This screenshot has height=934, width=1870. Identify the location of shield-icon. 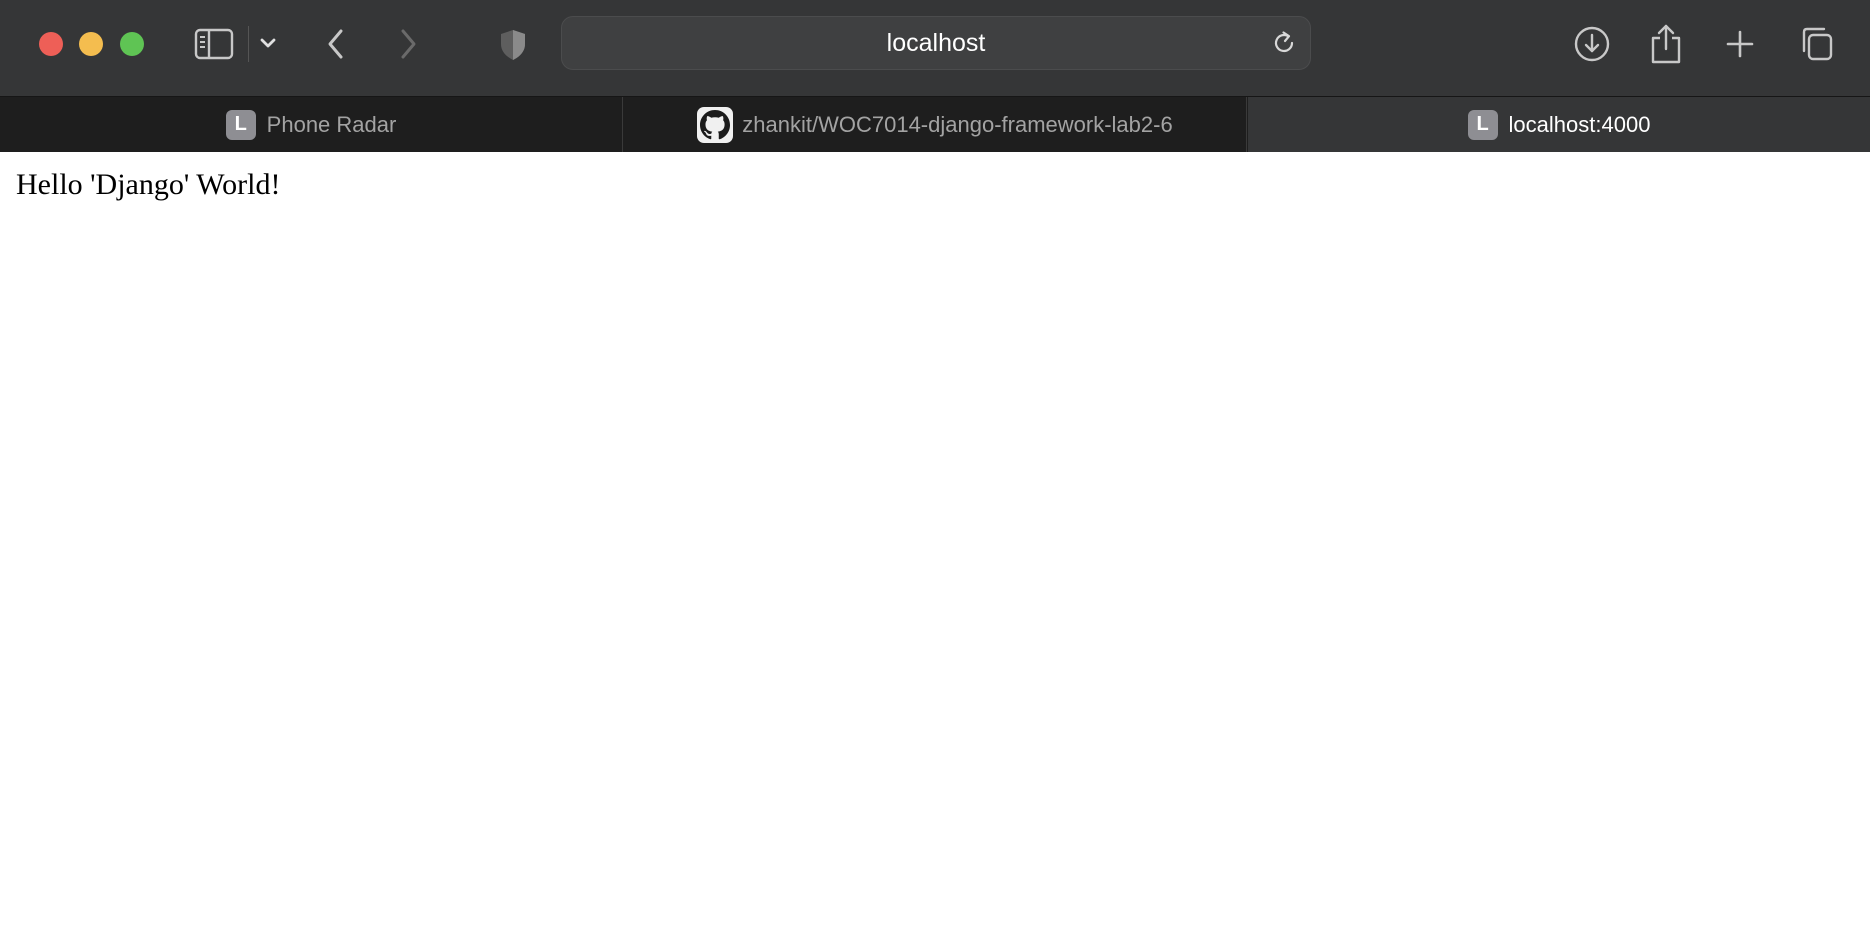
(513, 45).